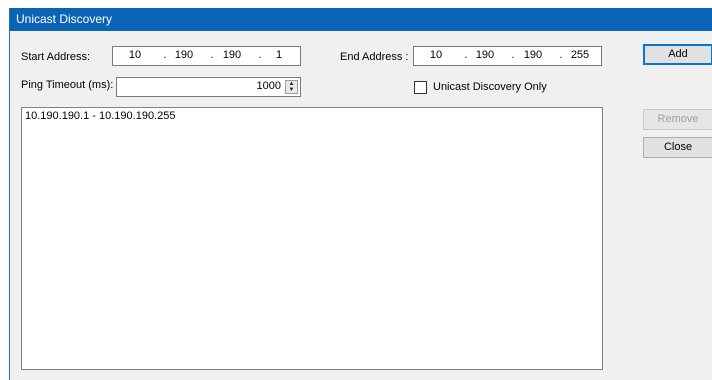 This screenshot has width=712, height=380. What do you see at coordinates (677, 54) in the screenshot?
I see `add-button: Add` at bounding box center [677, 54].